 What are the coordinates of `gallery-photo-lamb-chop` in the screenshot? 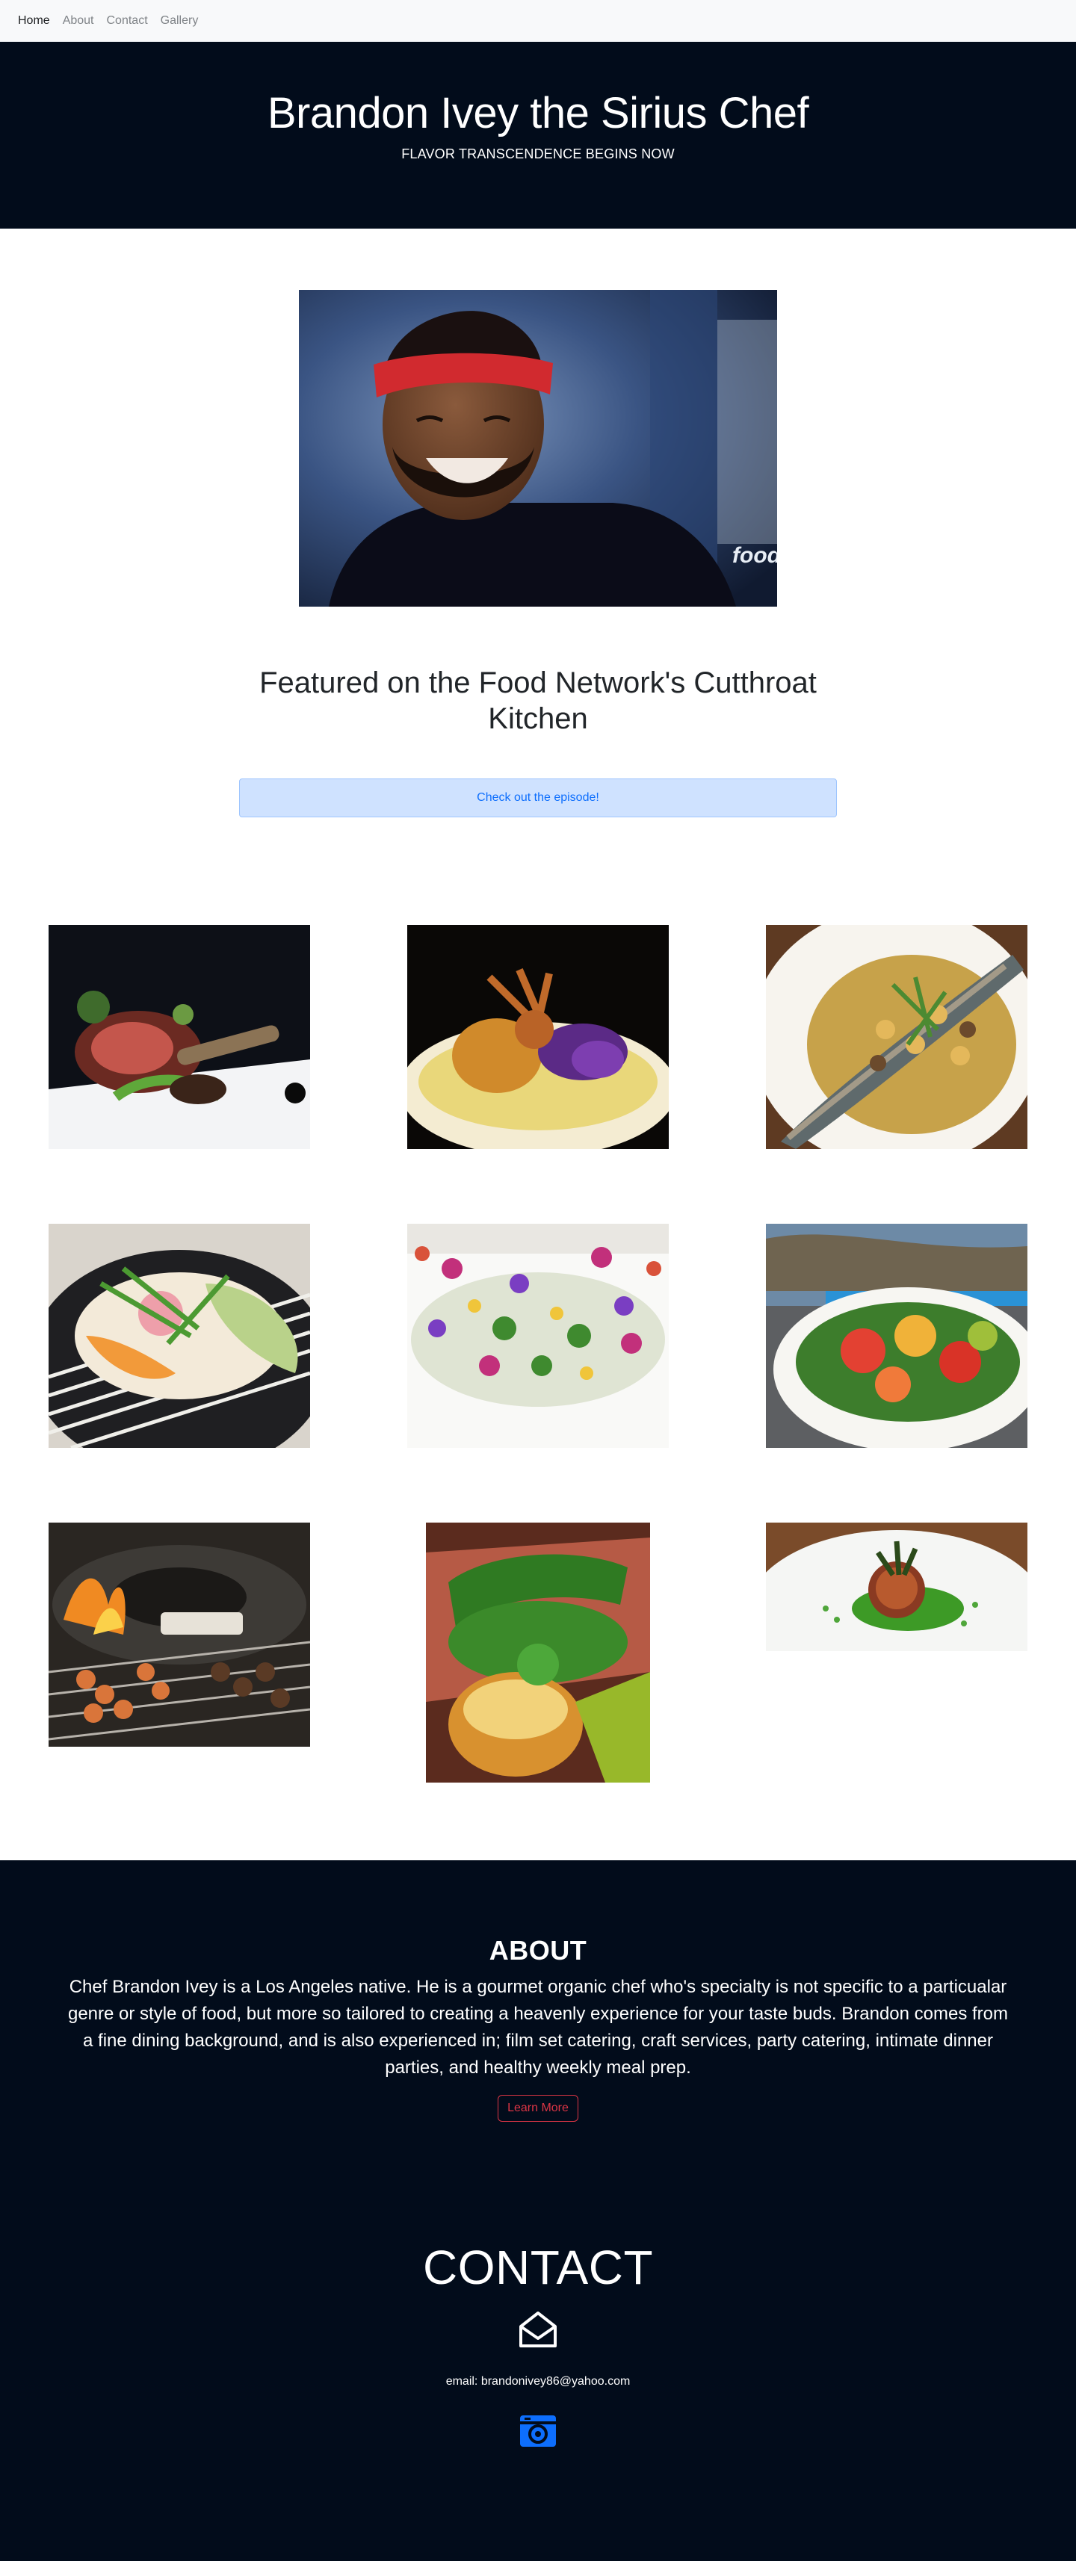 It's located at (180, 1037).